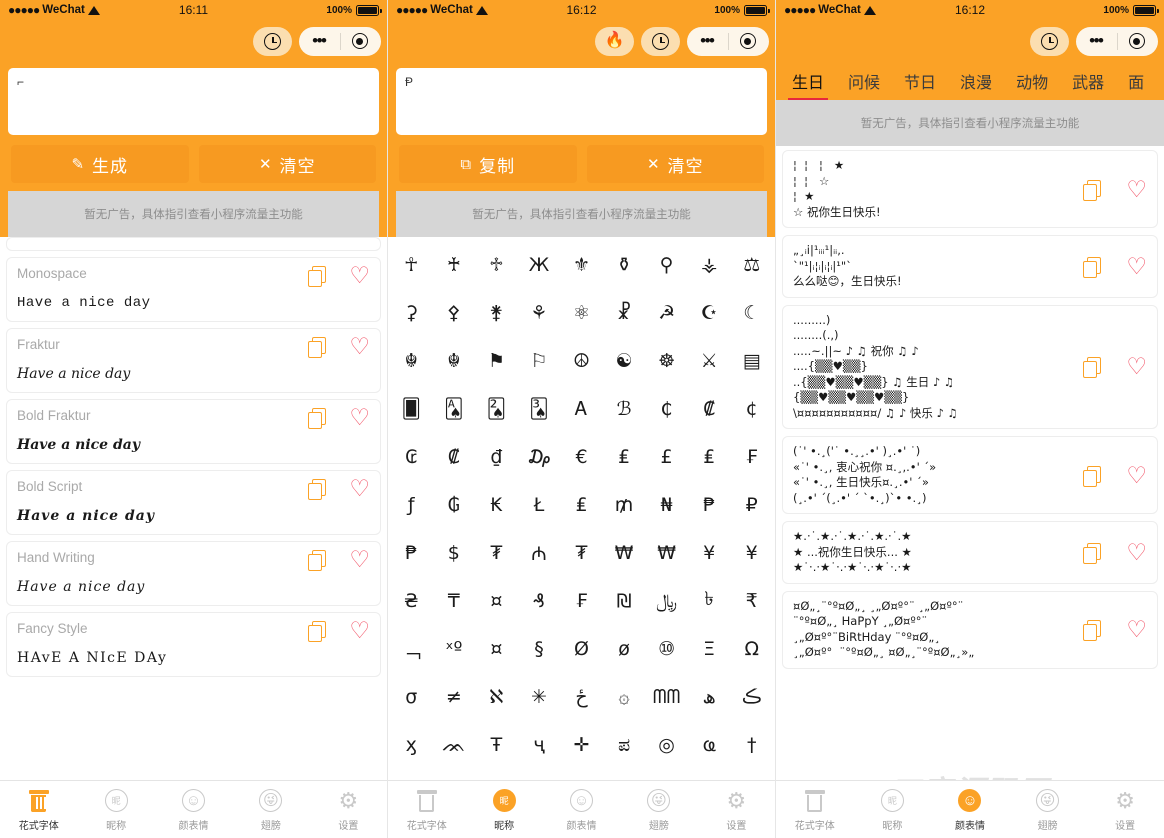 This screenshot has height=838, width=1164. Describe the element at coordinates (411, 745) in the screenshot. I see `symbol-cell: ӽ` at that location.